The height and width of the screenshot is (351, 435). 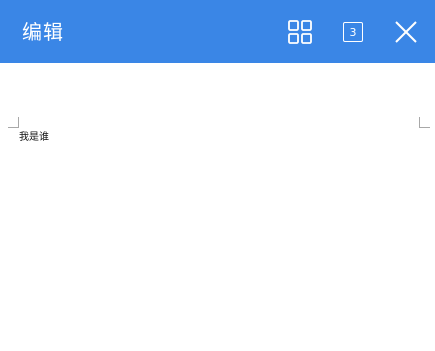 What do you see at coordinates (13, 122) in the screenshot?
I see `margin-corner-left` at bounding box center [13, 122].